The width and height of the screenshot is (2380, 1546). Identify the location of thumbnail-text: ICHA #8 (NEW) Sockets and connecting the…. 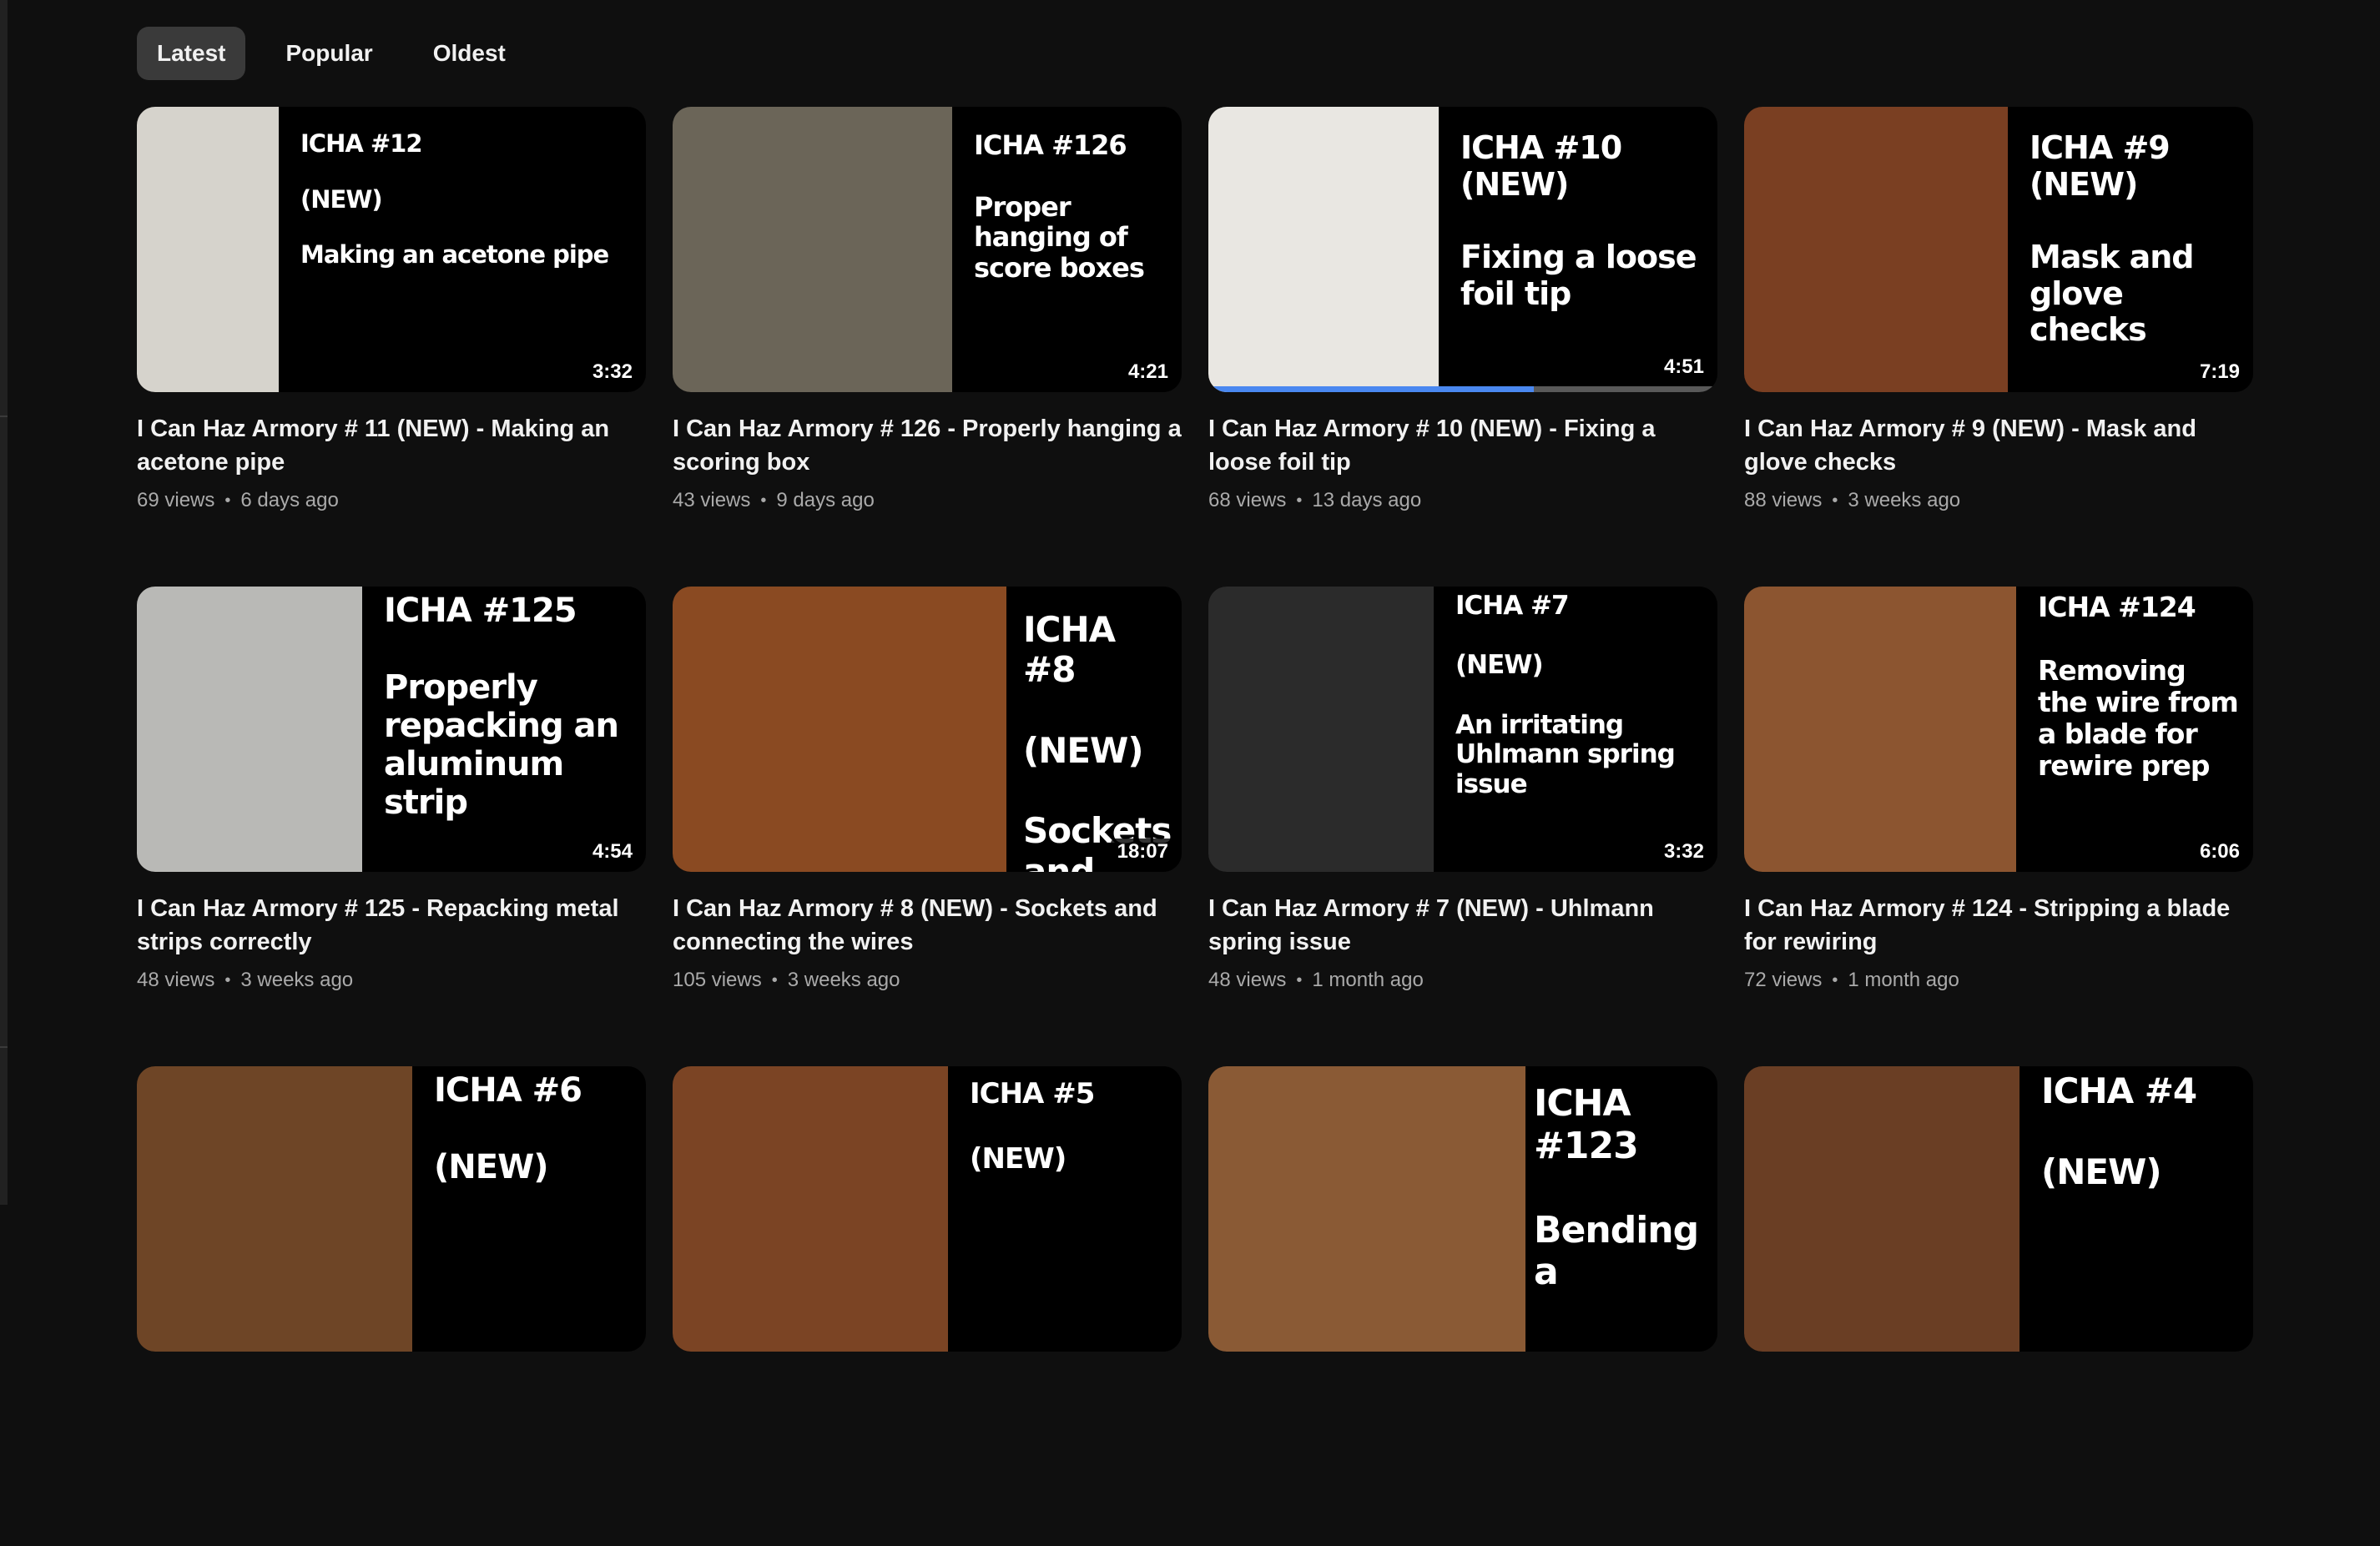
(1097, 740).